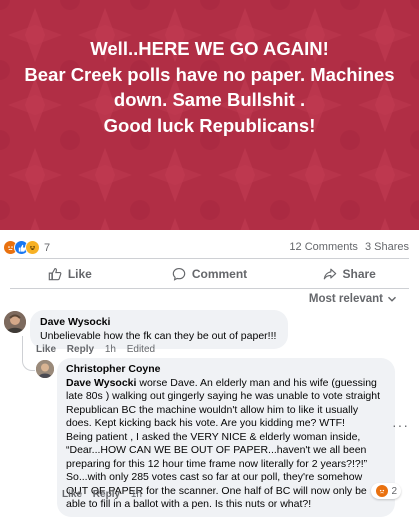 This screenshot has width=419, height=517. What do you see at coordinates (209, 125) in the screenshot?
I see `post-line: Good luck Republicans!` at bounding box center [209, 125].